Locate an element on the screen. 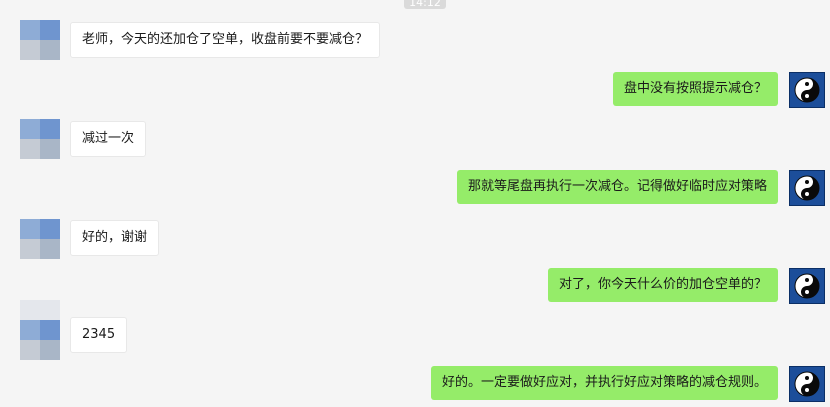  message-timestamp: 14:12 is located at coordinates (425, 4).